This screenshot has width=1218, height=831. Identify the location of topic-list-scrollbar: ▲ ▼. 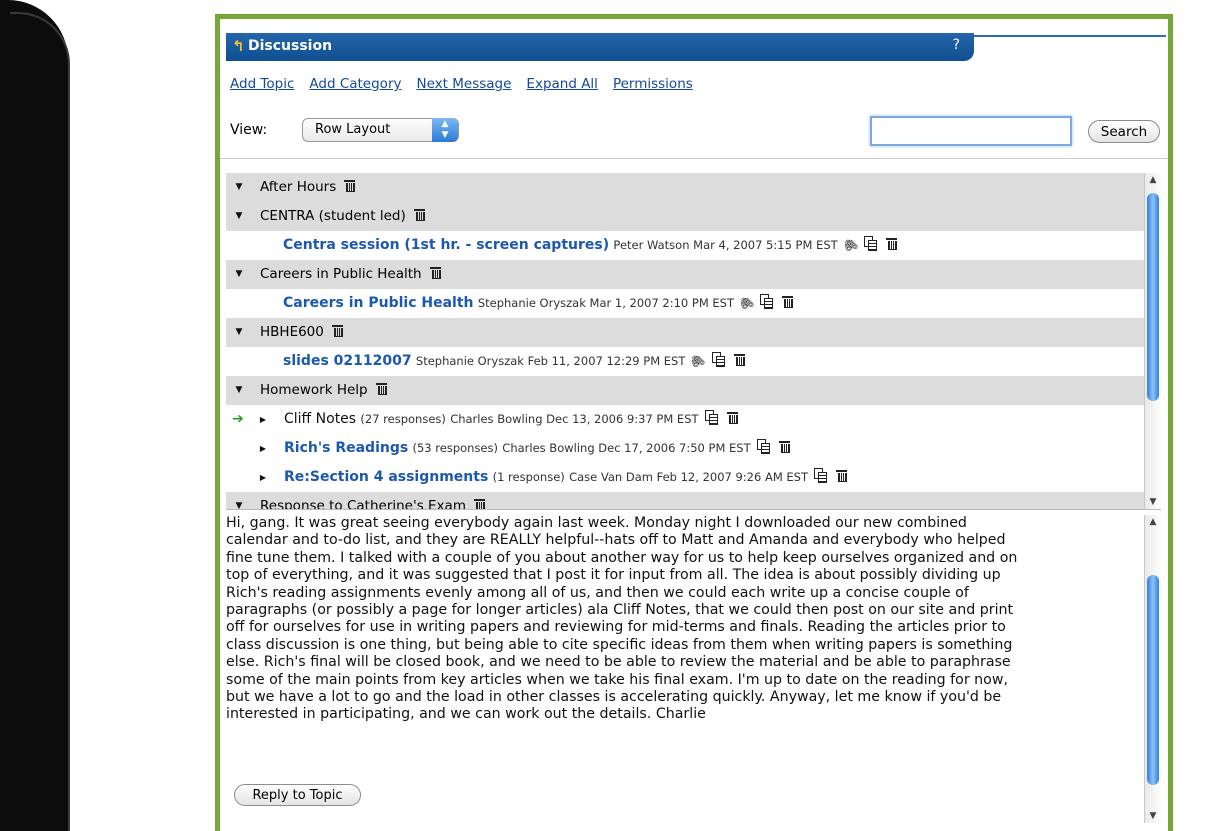
(1152, 341).